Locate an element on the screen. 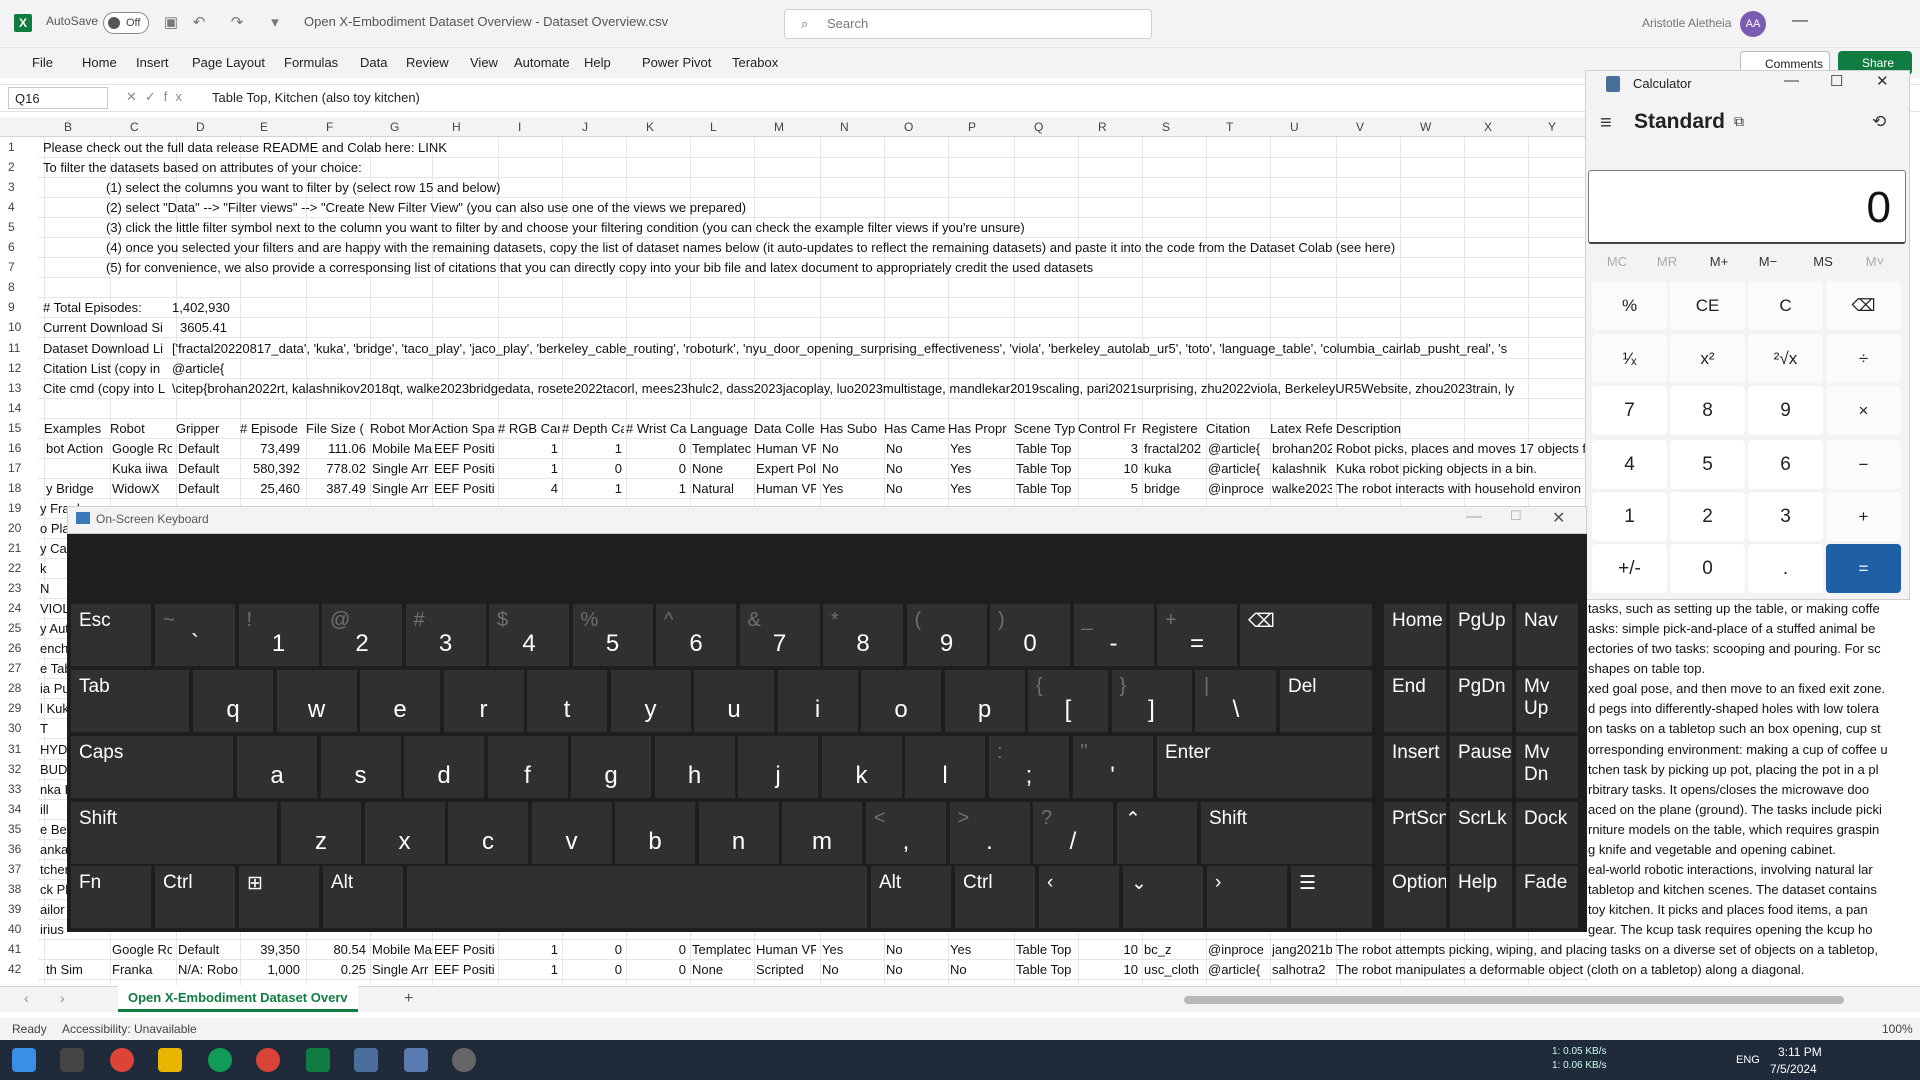 This screenshot has width=1920, height=1080. calc-key-10: 9 is located at coordinates (1785, 410).